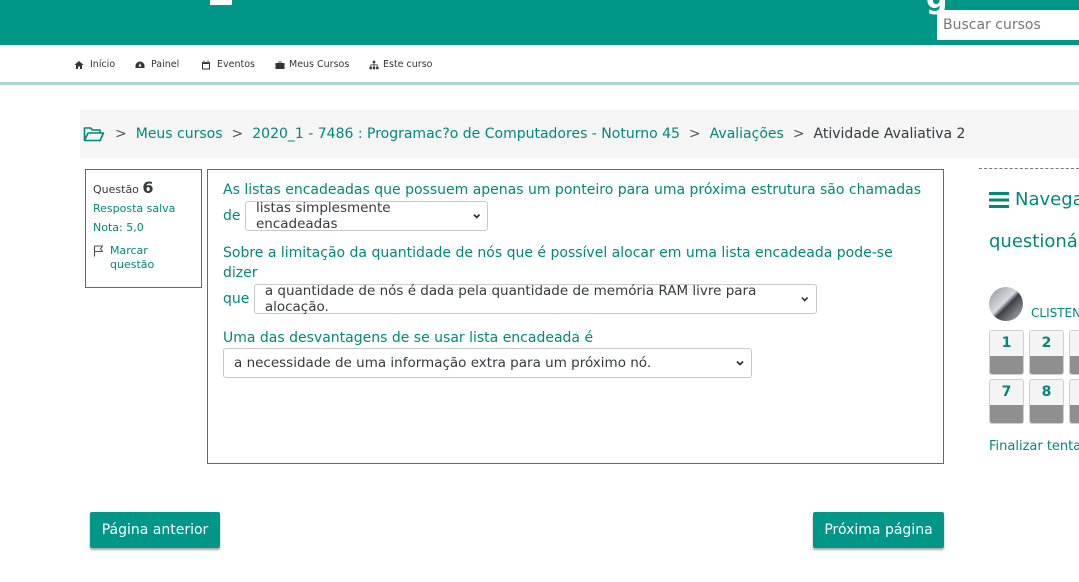  What do you see at coordinates (1006, 352) in the screenshot?
I see `quiz-nav-button-1: 1` at bounding box center [1006, 352].